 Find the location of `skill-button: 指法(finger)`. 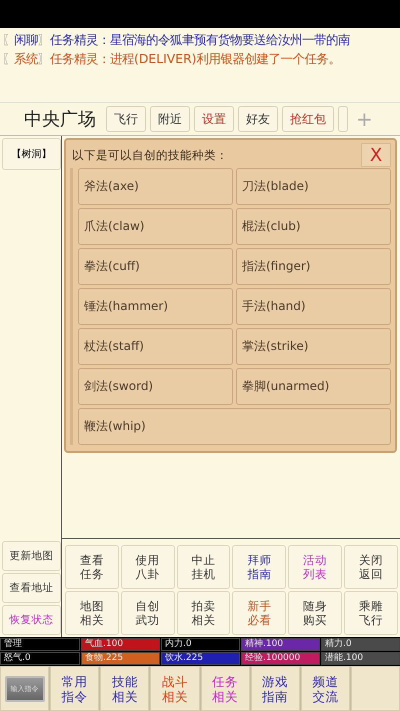

skill-button: 指法(finger) is located at coordinates (313, 266).